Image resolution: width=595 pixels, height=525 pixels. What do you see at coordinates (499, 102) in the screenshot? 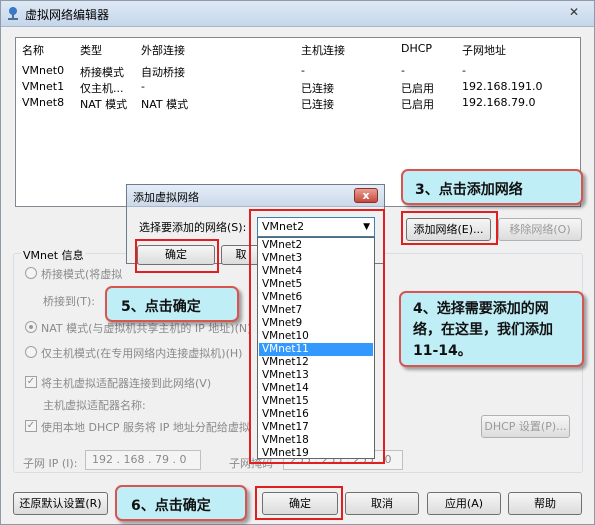
I see `cell-subnet: 192.168.79.0` at bounding box center [499, 102].